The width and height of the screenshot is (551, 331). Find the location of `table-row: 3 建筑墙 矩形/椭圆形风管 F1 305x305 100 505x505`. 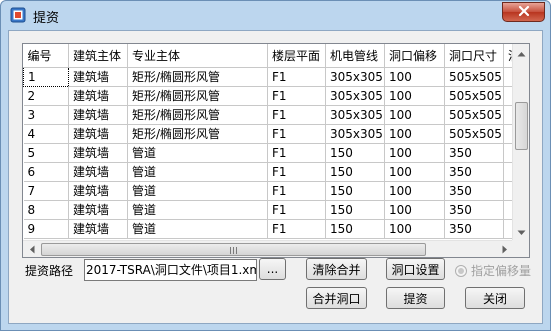

table-row: 3 建筑墙 矩形/椭圆形风管 F1 305x305 100 505x505 is located at coordinates (276, 115).